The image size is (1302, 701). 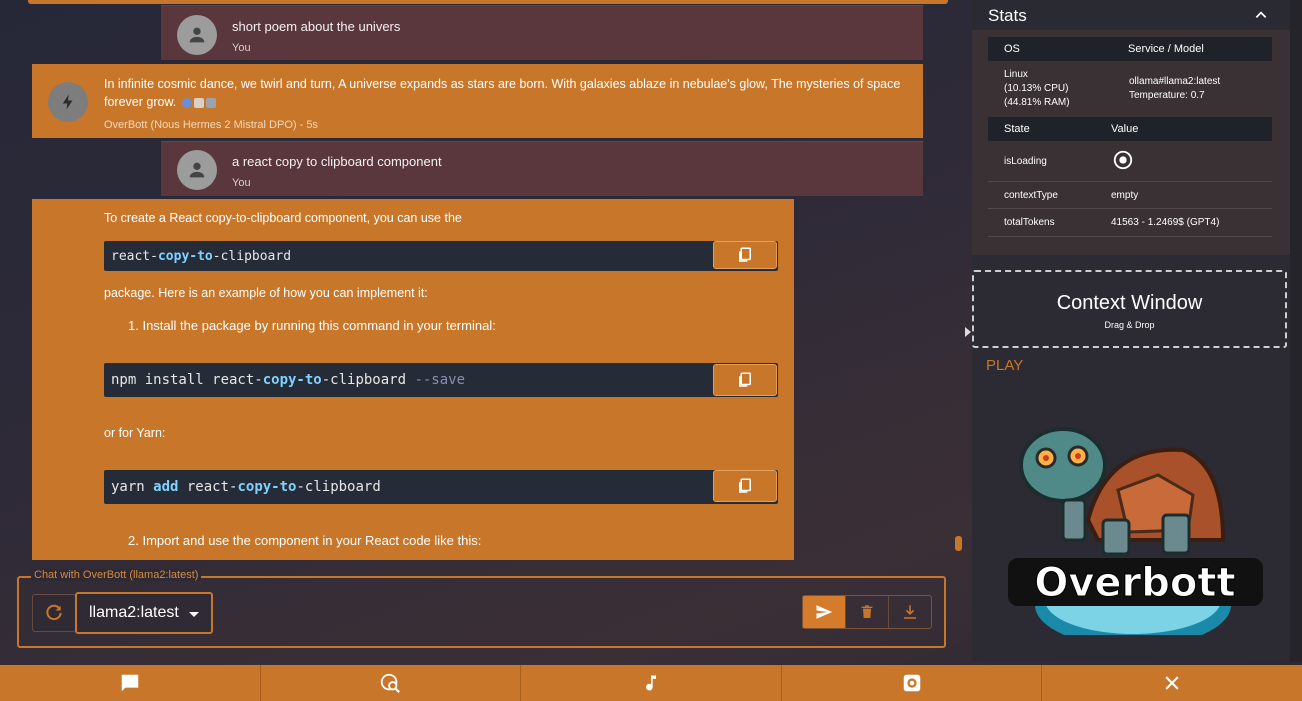 What do you see at coordinates (1123, 160) in the screenshot?
I see `radio-icon` at bounding box center [1123, 160].